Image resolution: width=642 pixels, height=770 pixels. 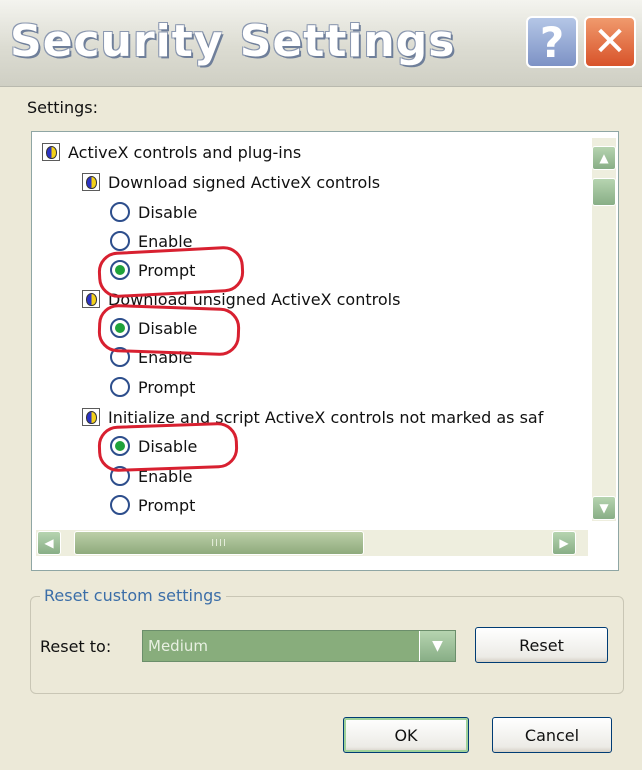 I want to click on horizontal-scrollbar: ◀ IIII ▶, so click(x=312, y=543).